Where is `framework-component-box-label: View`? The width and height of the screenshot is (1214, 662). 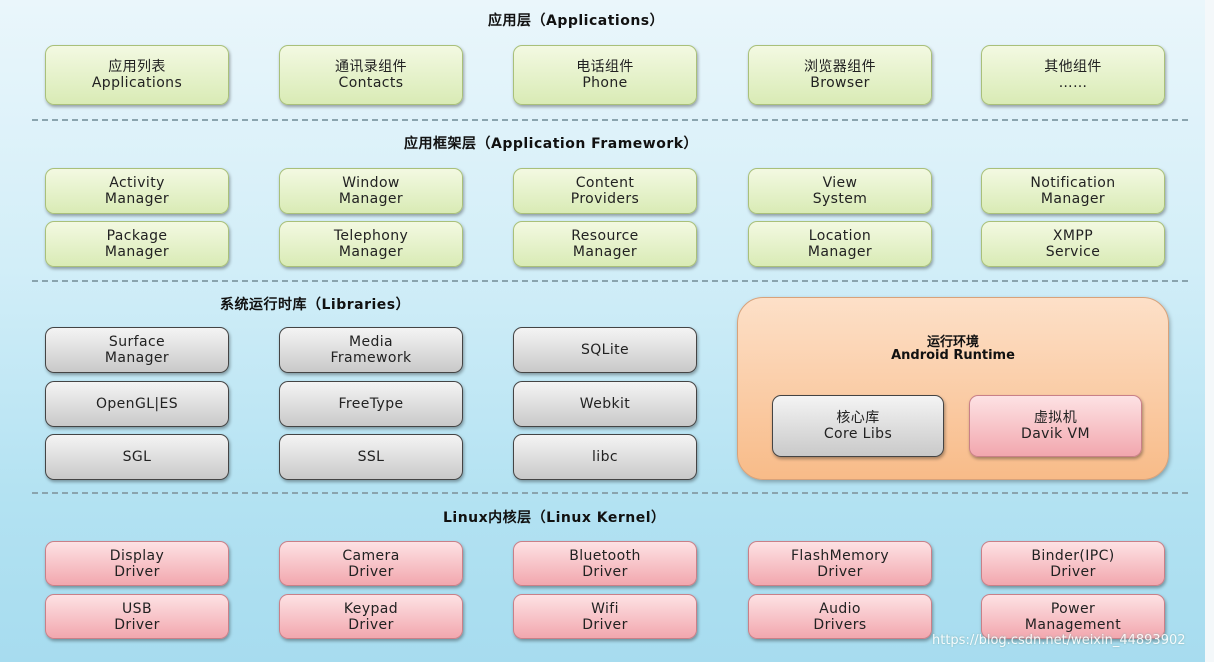
framework-component-box-label: View is located at coordinates (840, 183).